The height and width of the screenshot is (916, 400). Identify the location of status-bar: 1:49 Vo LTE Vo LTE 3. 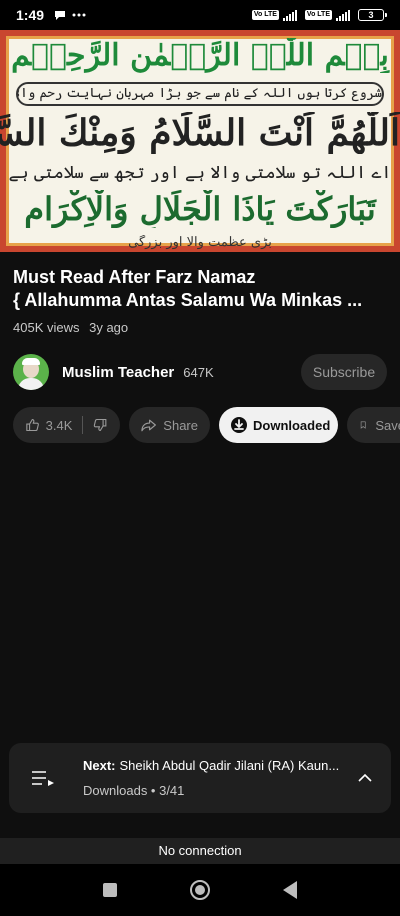
(200, 15).